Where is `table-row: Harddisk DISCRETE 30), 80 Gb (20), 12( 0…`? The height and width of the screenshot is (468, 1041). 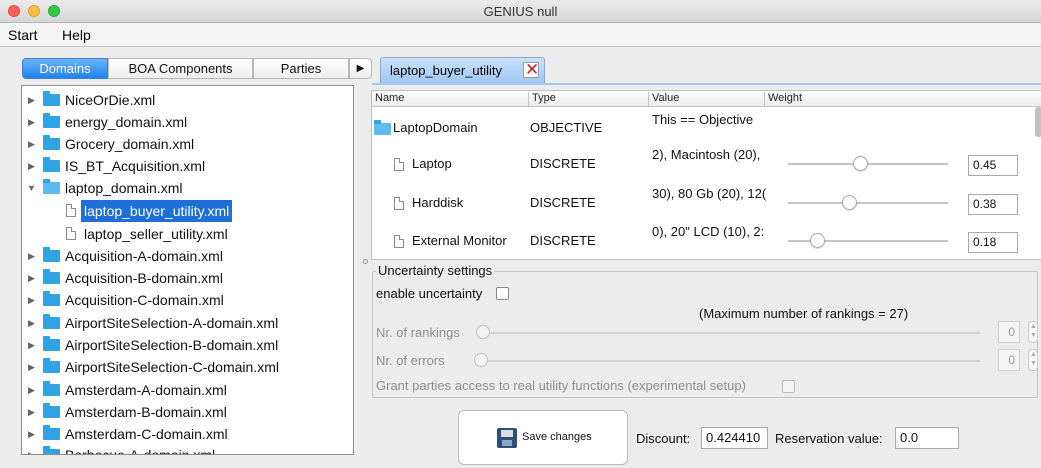 table-row: Harddisk DISCRETE 30), 80 Gb (20), 12( 0… is located at coordinates (702, 203).